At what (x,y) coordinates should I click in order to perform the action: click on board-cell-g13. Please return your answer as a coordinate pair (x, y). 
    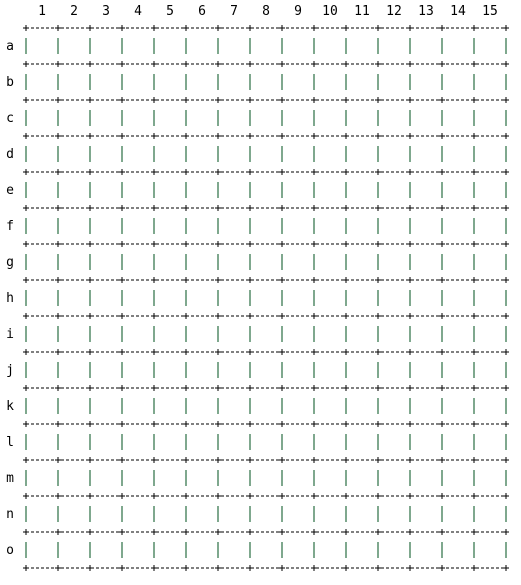
    Looking at the image, I should click on (426, 262).